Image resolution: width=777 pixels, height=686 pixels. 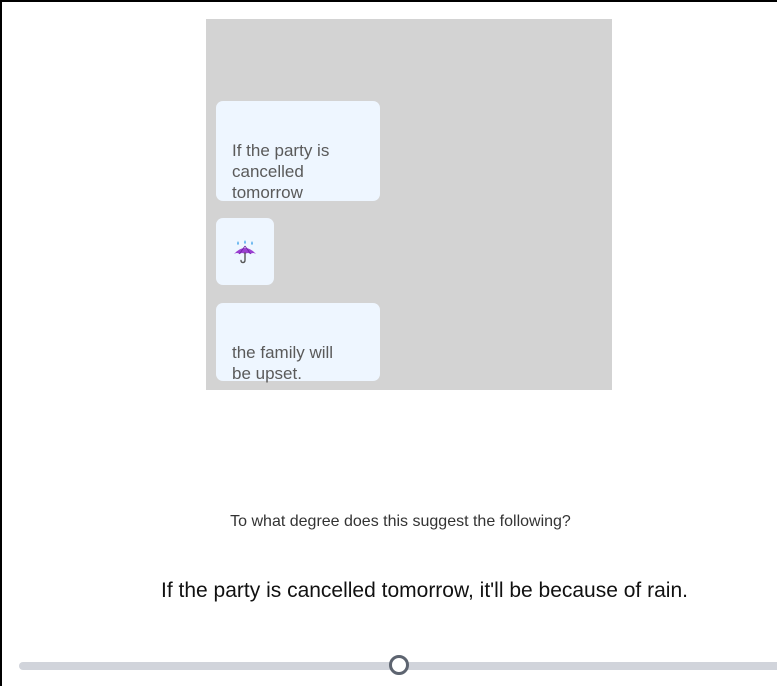 I want to click on chat-bubble-emoji, so click(x=245, y=251).